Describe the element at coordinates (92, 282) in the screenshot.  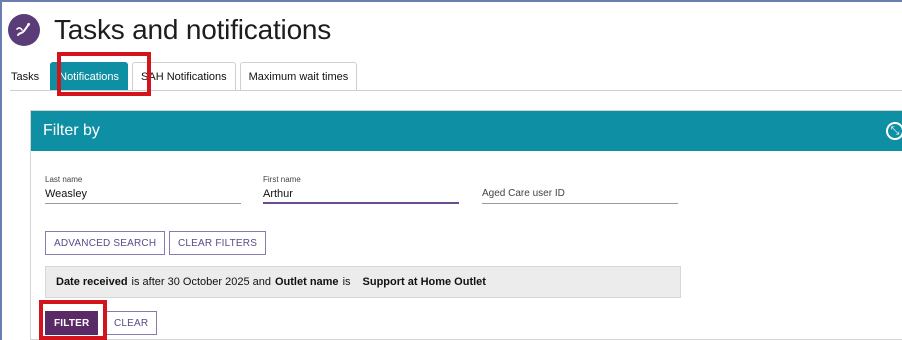
I see `summary-key-date: Date received` at that location.